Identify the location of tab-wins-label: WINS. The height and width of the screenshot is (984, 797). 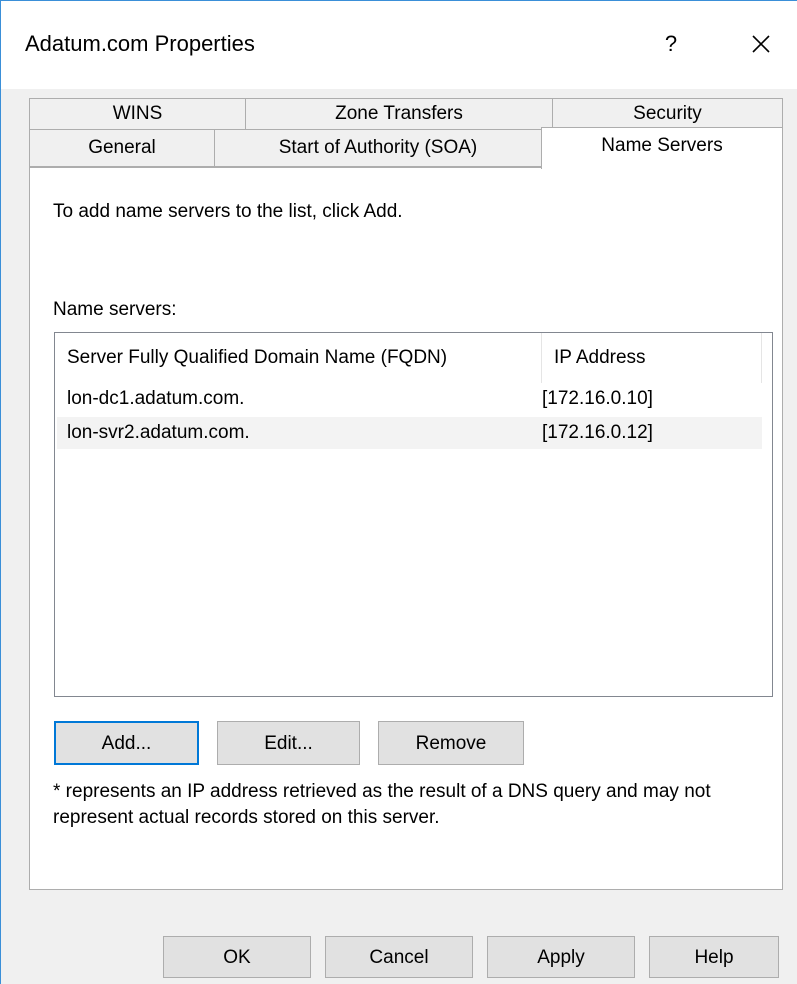
(137, 113).